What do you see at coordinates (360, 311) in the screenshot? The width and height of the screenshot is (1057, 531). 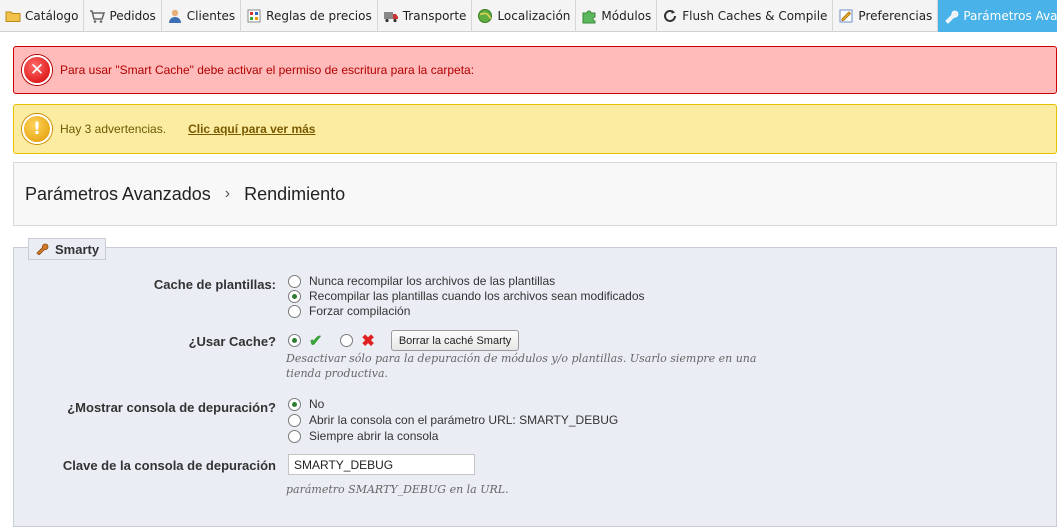 I see `option-label: Forzar compilación` at bounding box center [360, 311].